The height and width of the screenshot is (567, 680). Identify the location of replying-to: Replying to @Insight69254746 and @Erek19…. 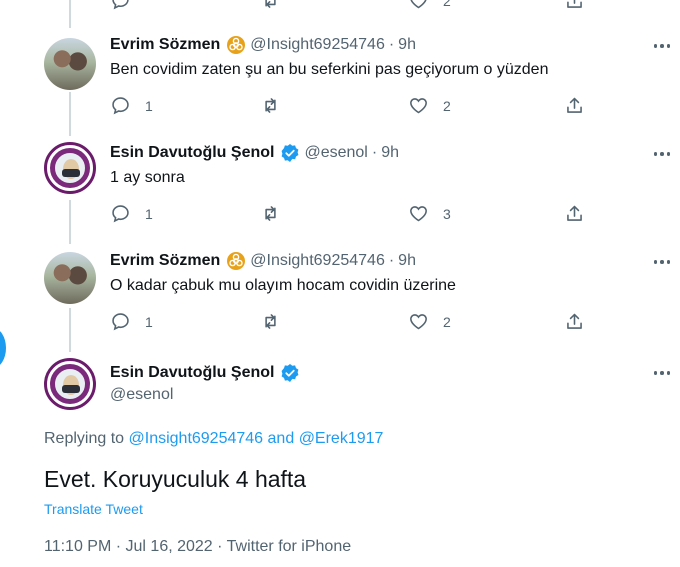
(213, 439).